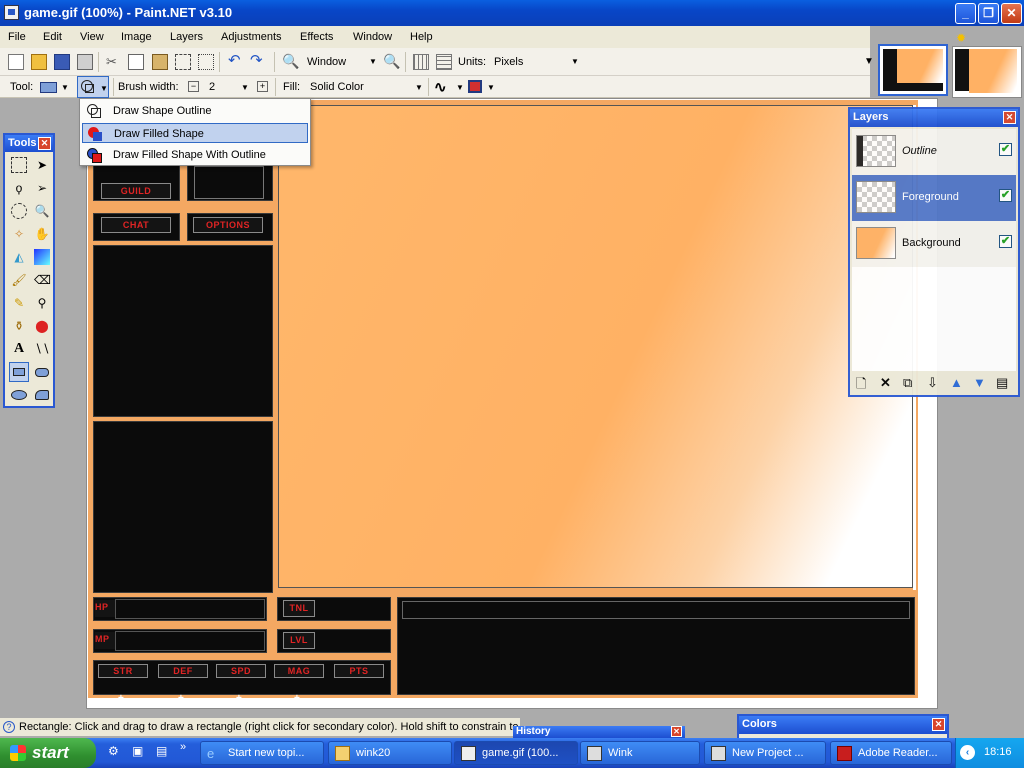  What do you see at coordinates (52, 37) in the screenshot?
I see `menu-edit: Edit` at bounding box center [52, 37].